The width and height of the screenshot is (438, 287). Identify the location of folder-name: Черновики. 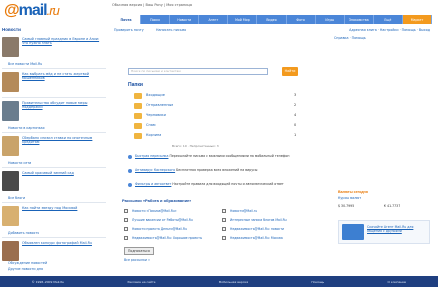
(156, 115).